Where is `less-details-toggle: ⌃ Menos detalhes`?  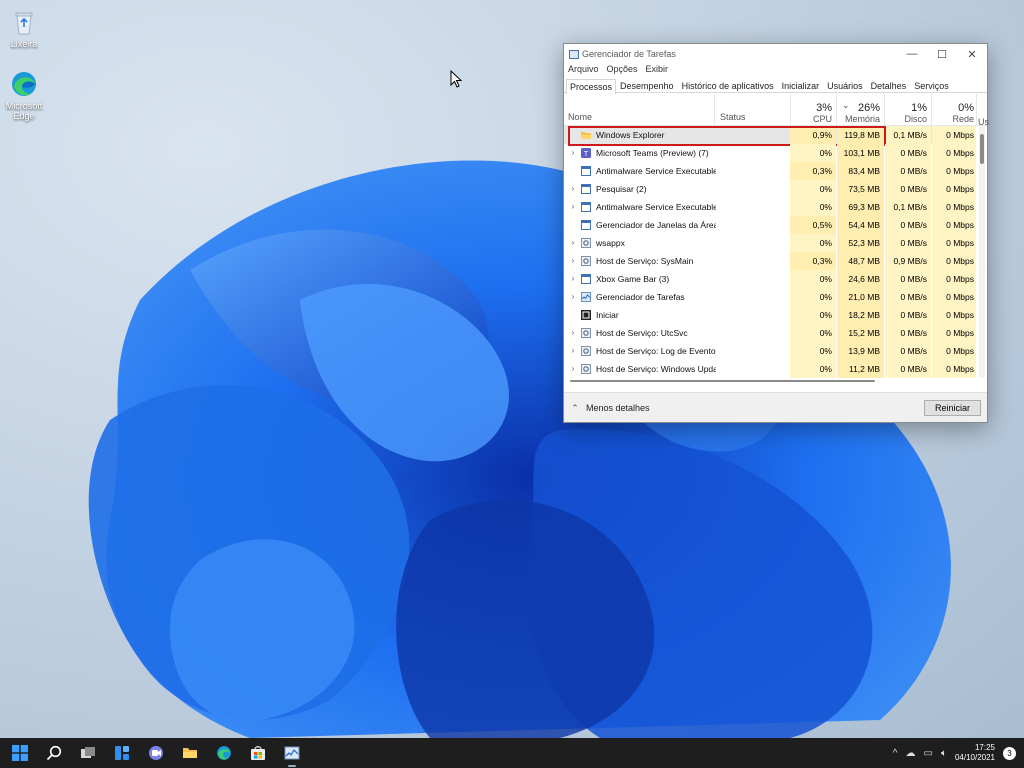
less-details-toggle: ⌃ Menos detalhes is located at coordinates (609, 408).